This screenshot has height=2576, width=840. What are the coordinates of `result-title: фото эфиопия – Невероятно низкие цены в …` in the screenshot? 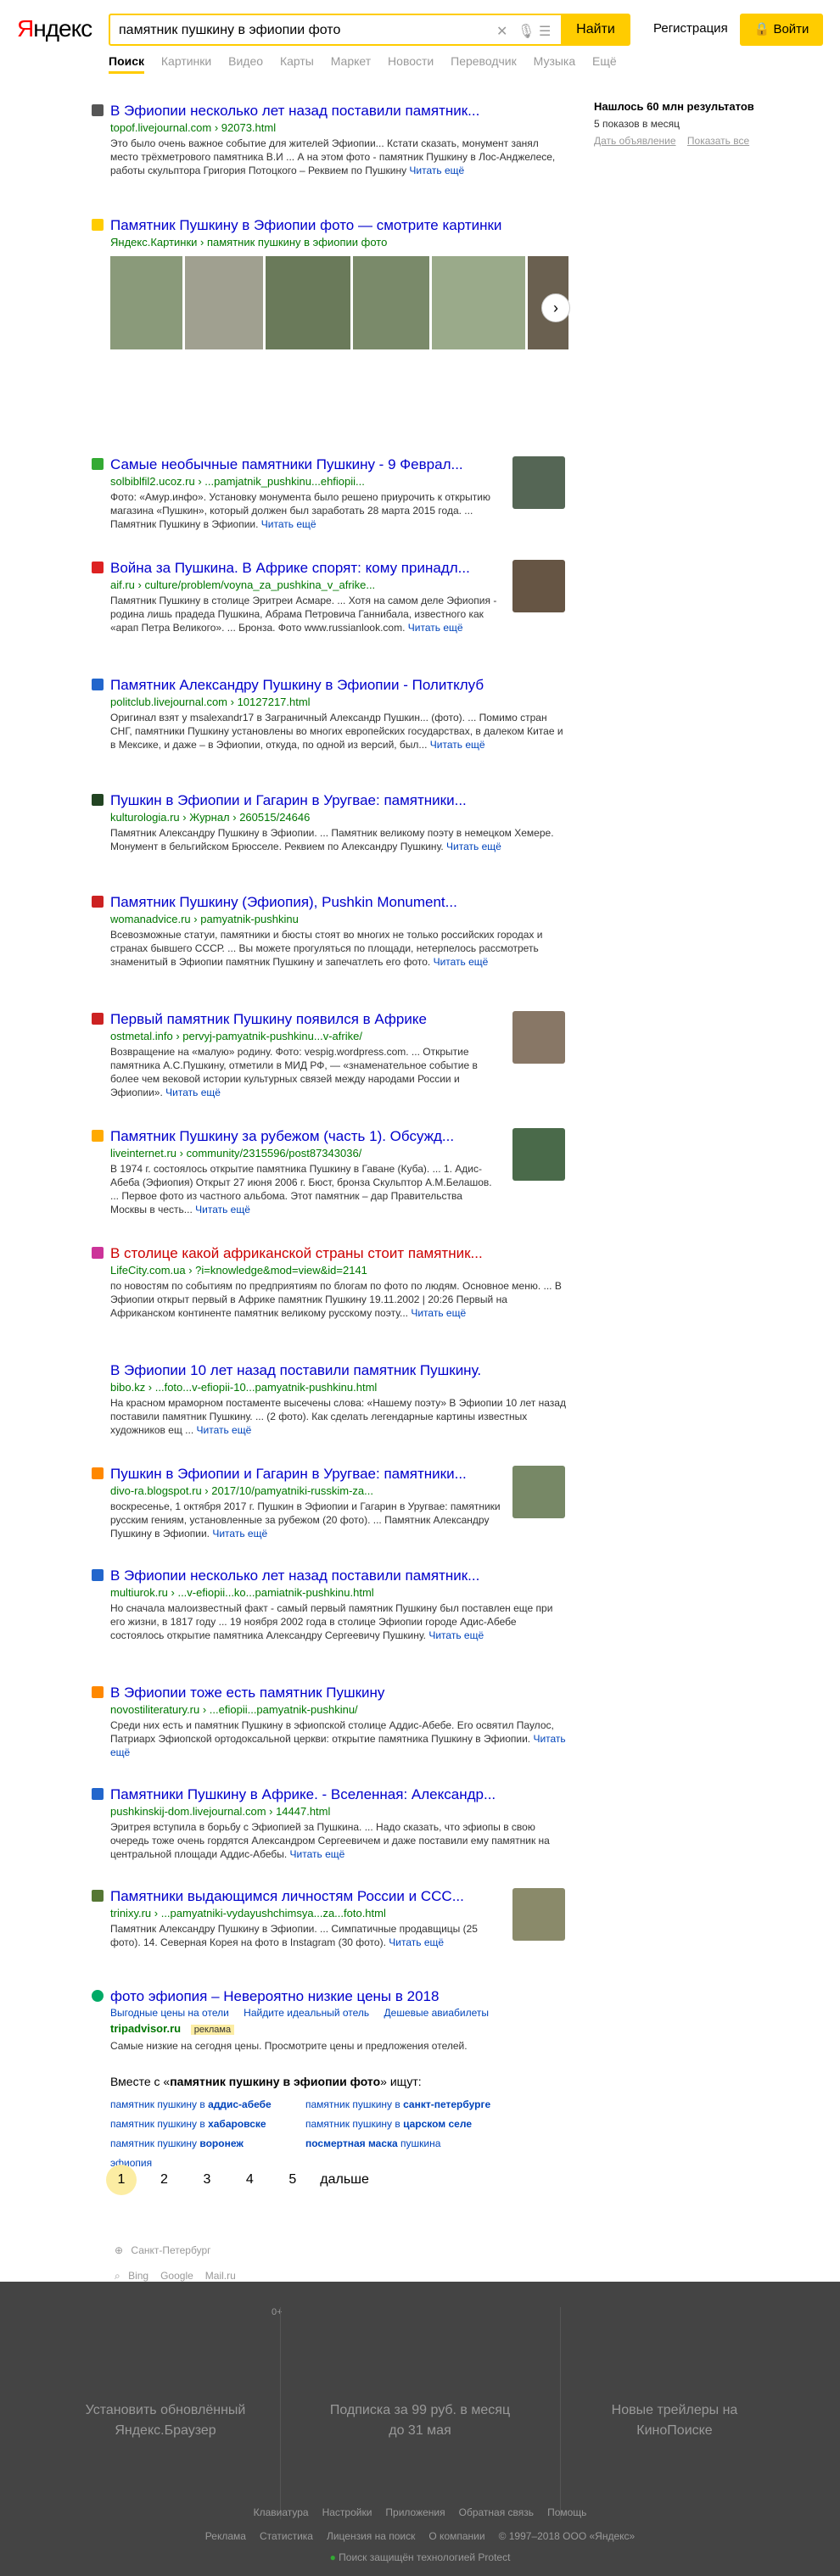 It's located at (335, 1996).